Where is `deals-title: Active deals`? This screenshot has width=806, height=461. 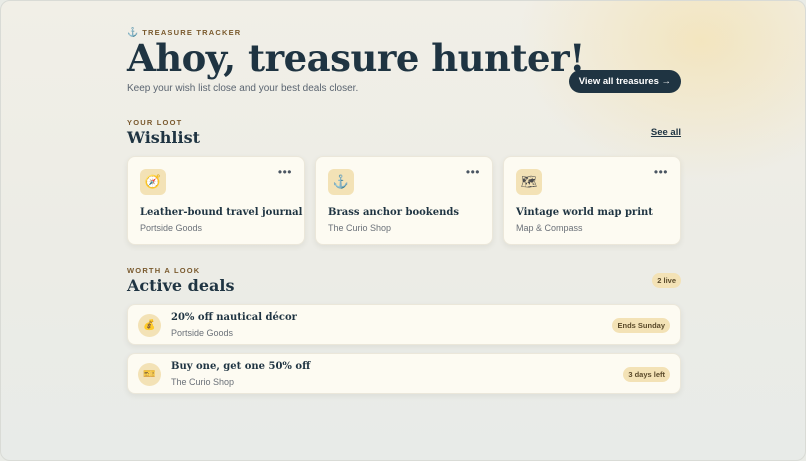
deals-title: Active deals is located at coordinates (181, 285).